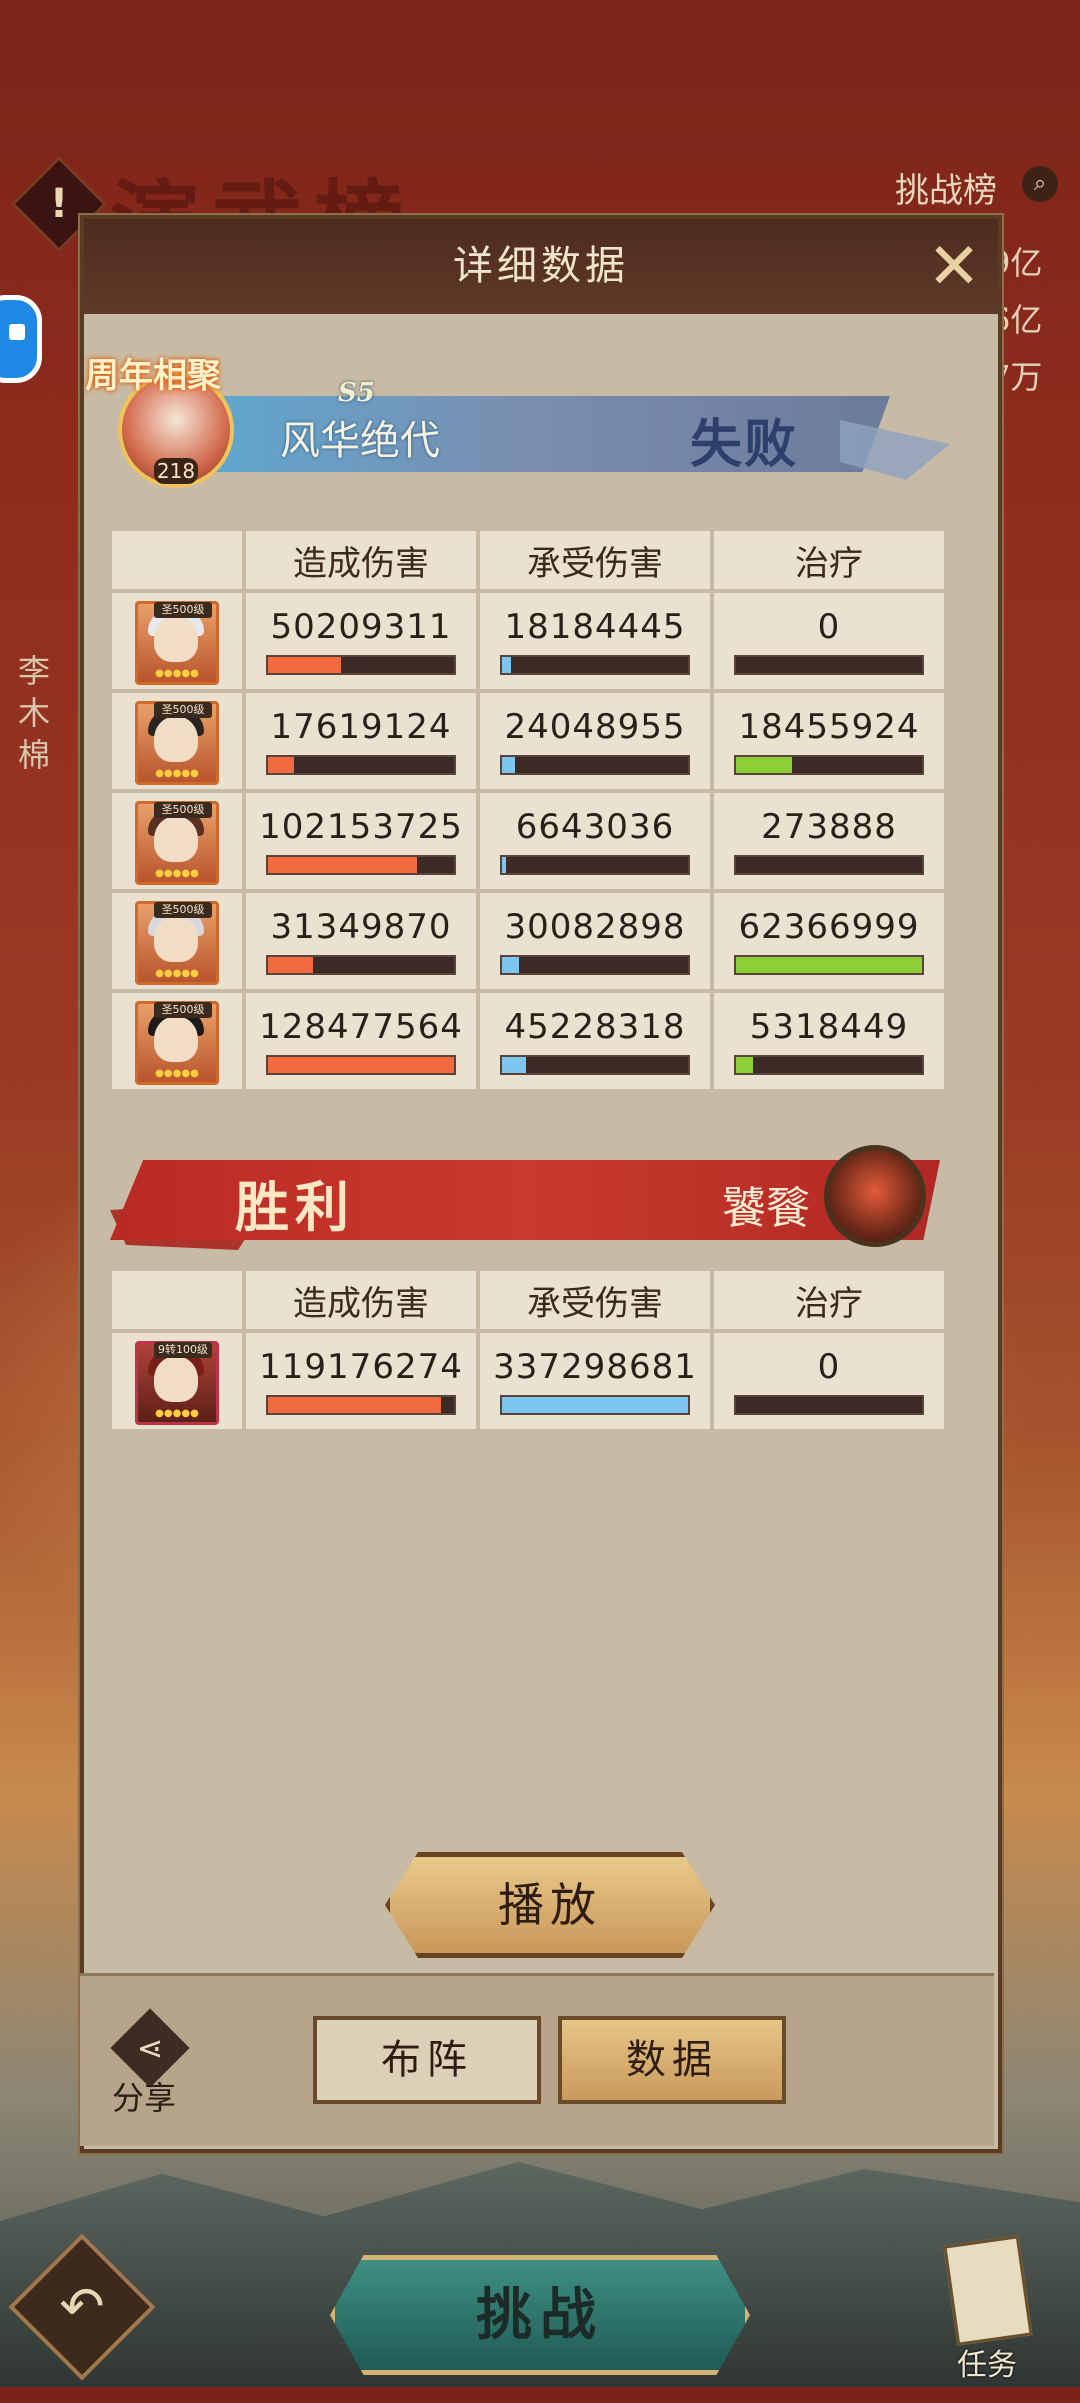 The width and height of the screenshot is (1080, 2403). I want to click on team2-avatar, so click(875, 1196).